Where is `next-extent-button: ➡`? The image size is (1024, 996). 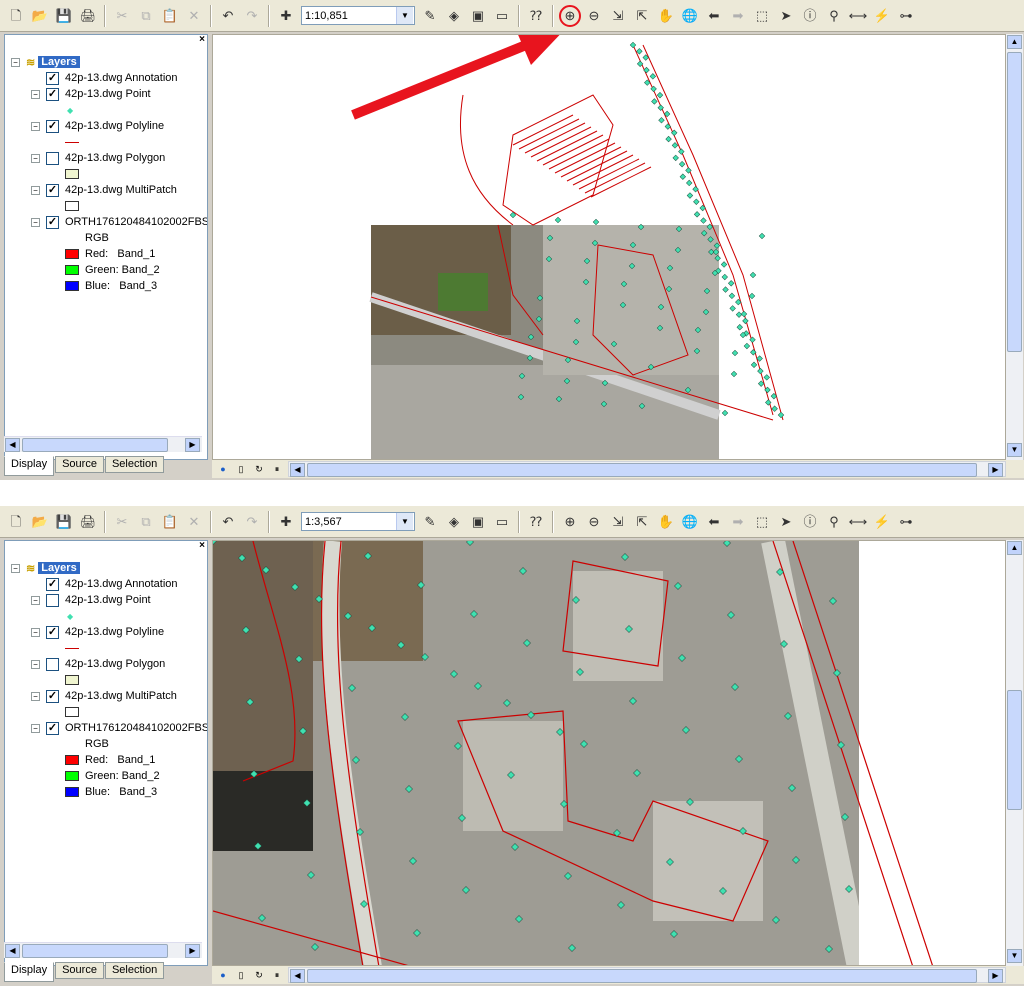 next-extent-button: ➡ is located at coordinates (738, 16).